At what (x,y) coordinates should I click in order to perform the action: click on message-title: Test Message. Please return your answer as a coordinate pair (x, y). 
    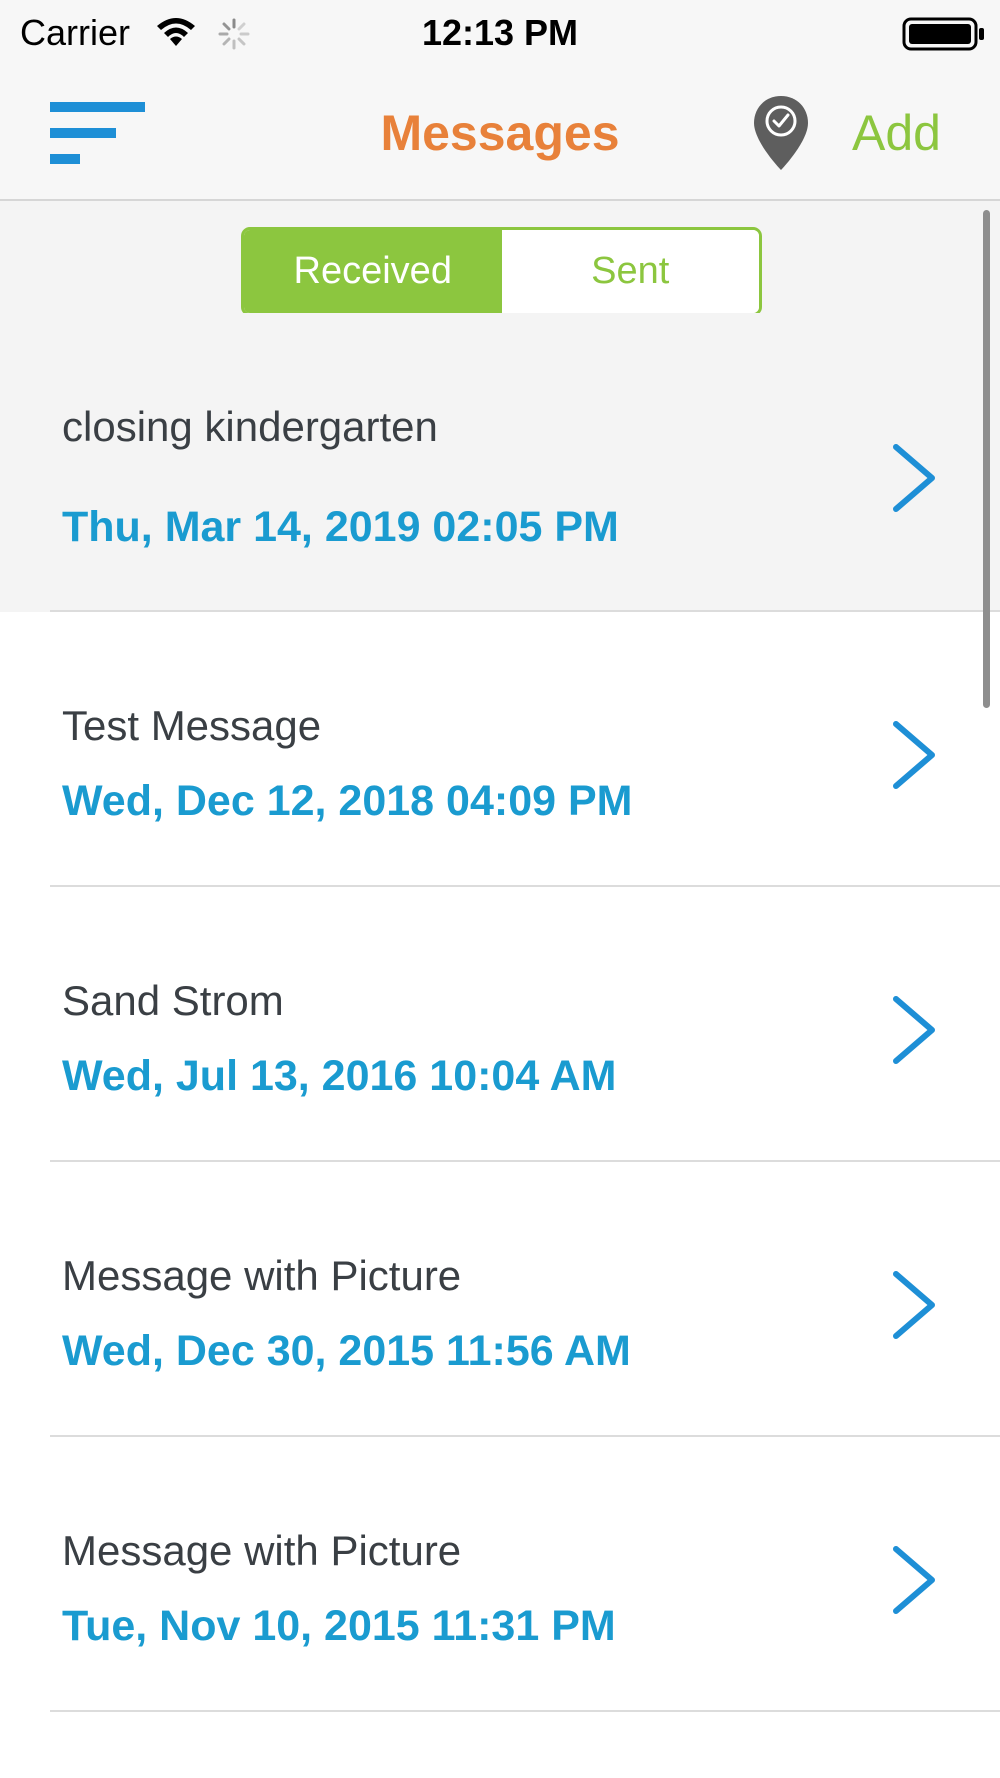
    Looking at the image, I should click on (192, 725).